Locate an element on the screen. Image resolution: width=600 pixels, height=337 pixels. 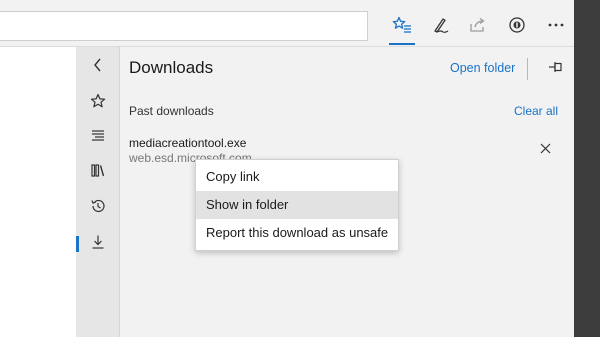
more-button is located at coordinates (556, 25).